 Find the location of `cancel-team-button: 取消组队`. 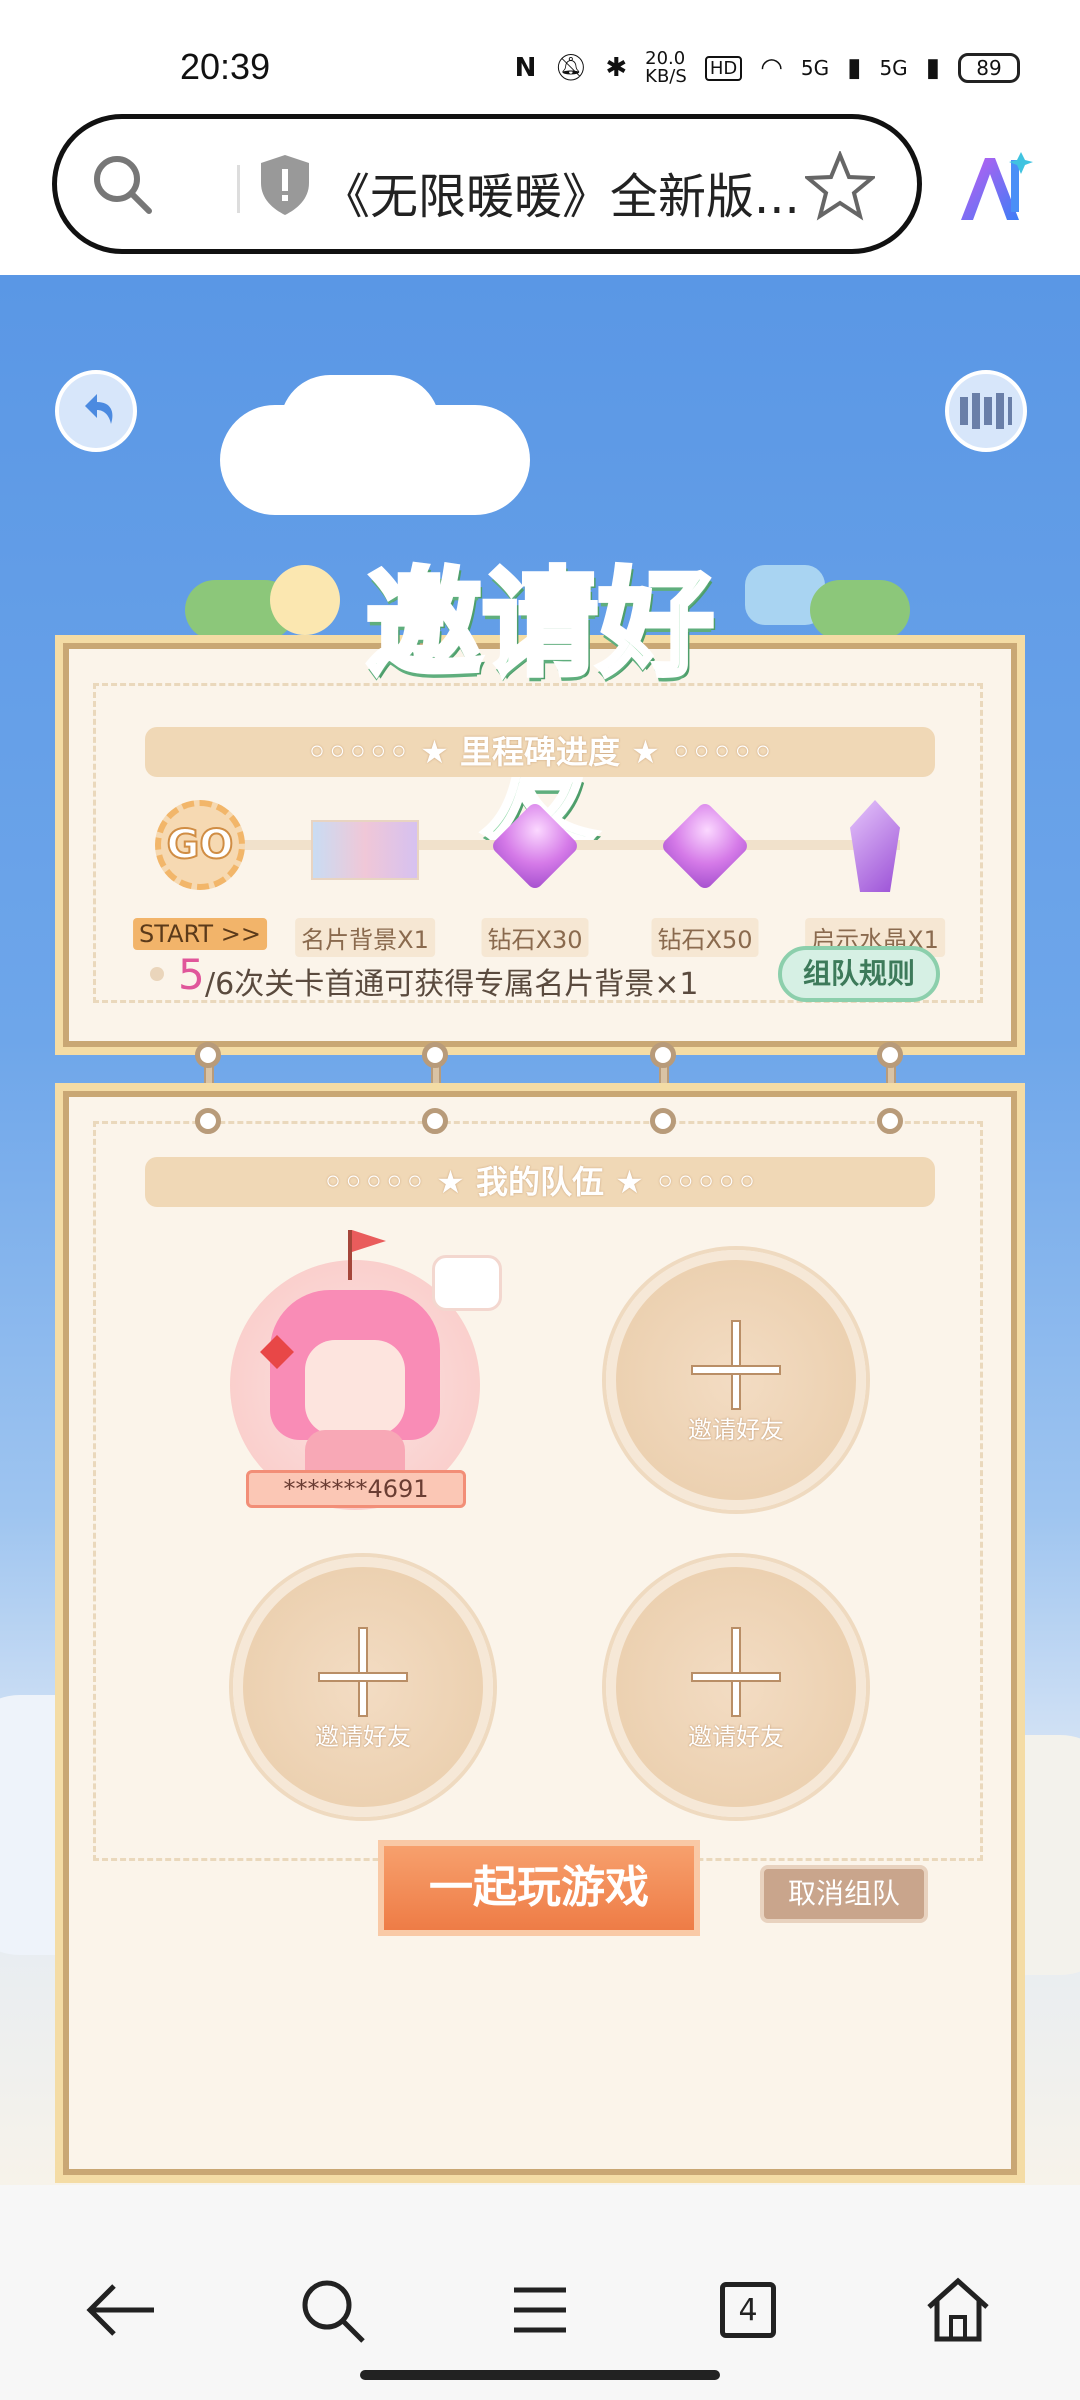

cancel-team-button: 取消组队 is located at coordinates (844, 1894).